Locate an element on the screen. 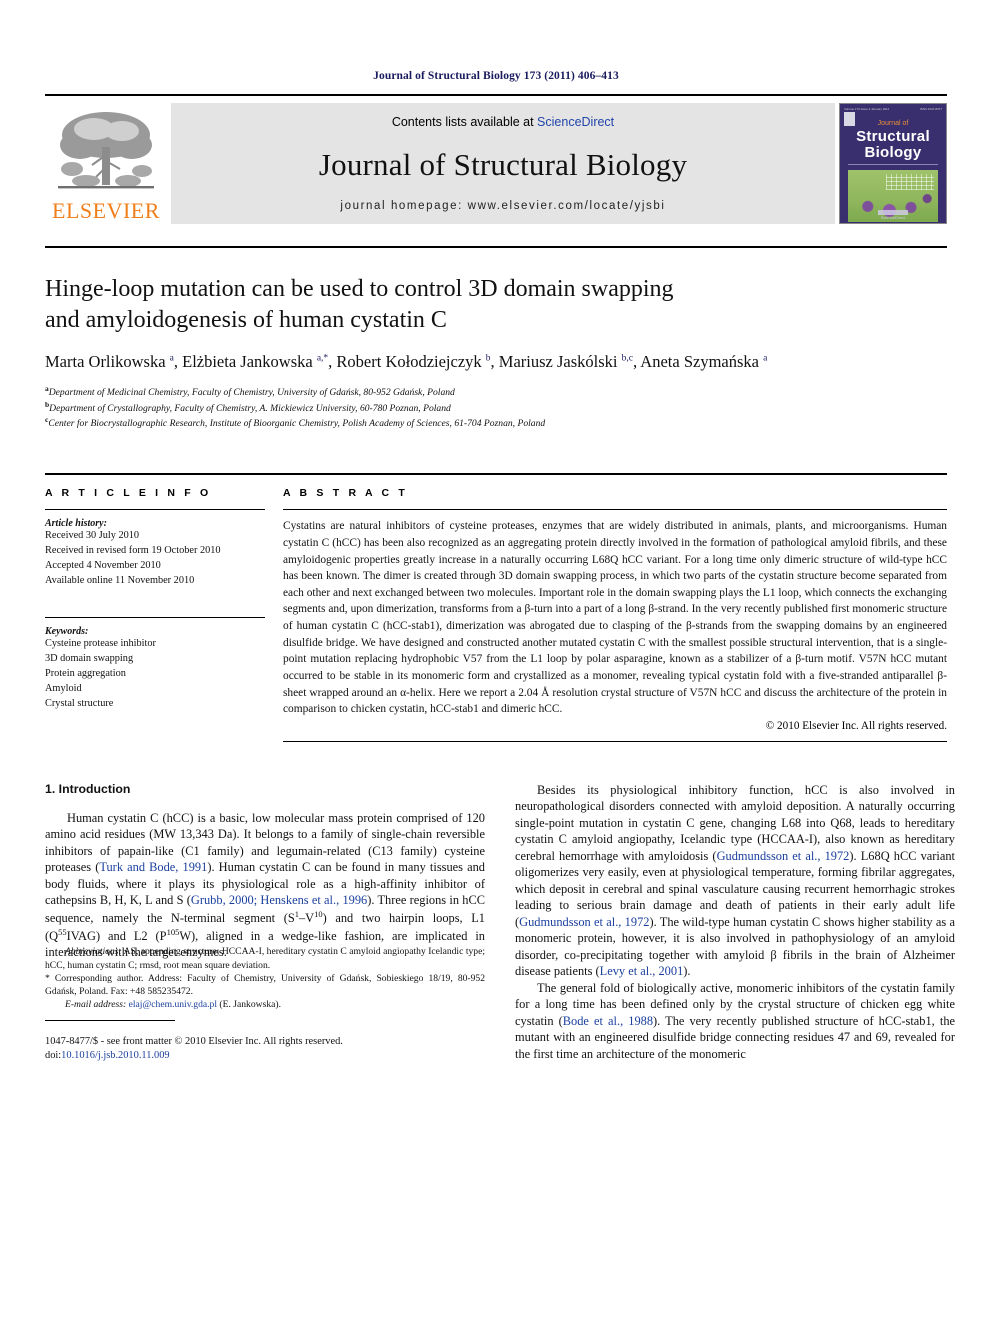 This screenshot has width=992, height=1323. title-divider is located at coordinates (496, 247).